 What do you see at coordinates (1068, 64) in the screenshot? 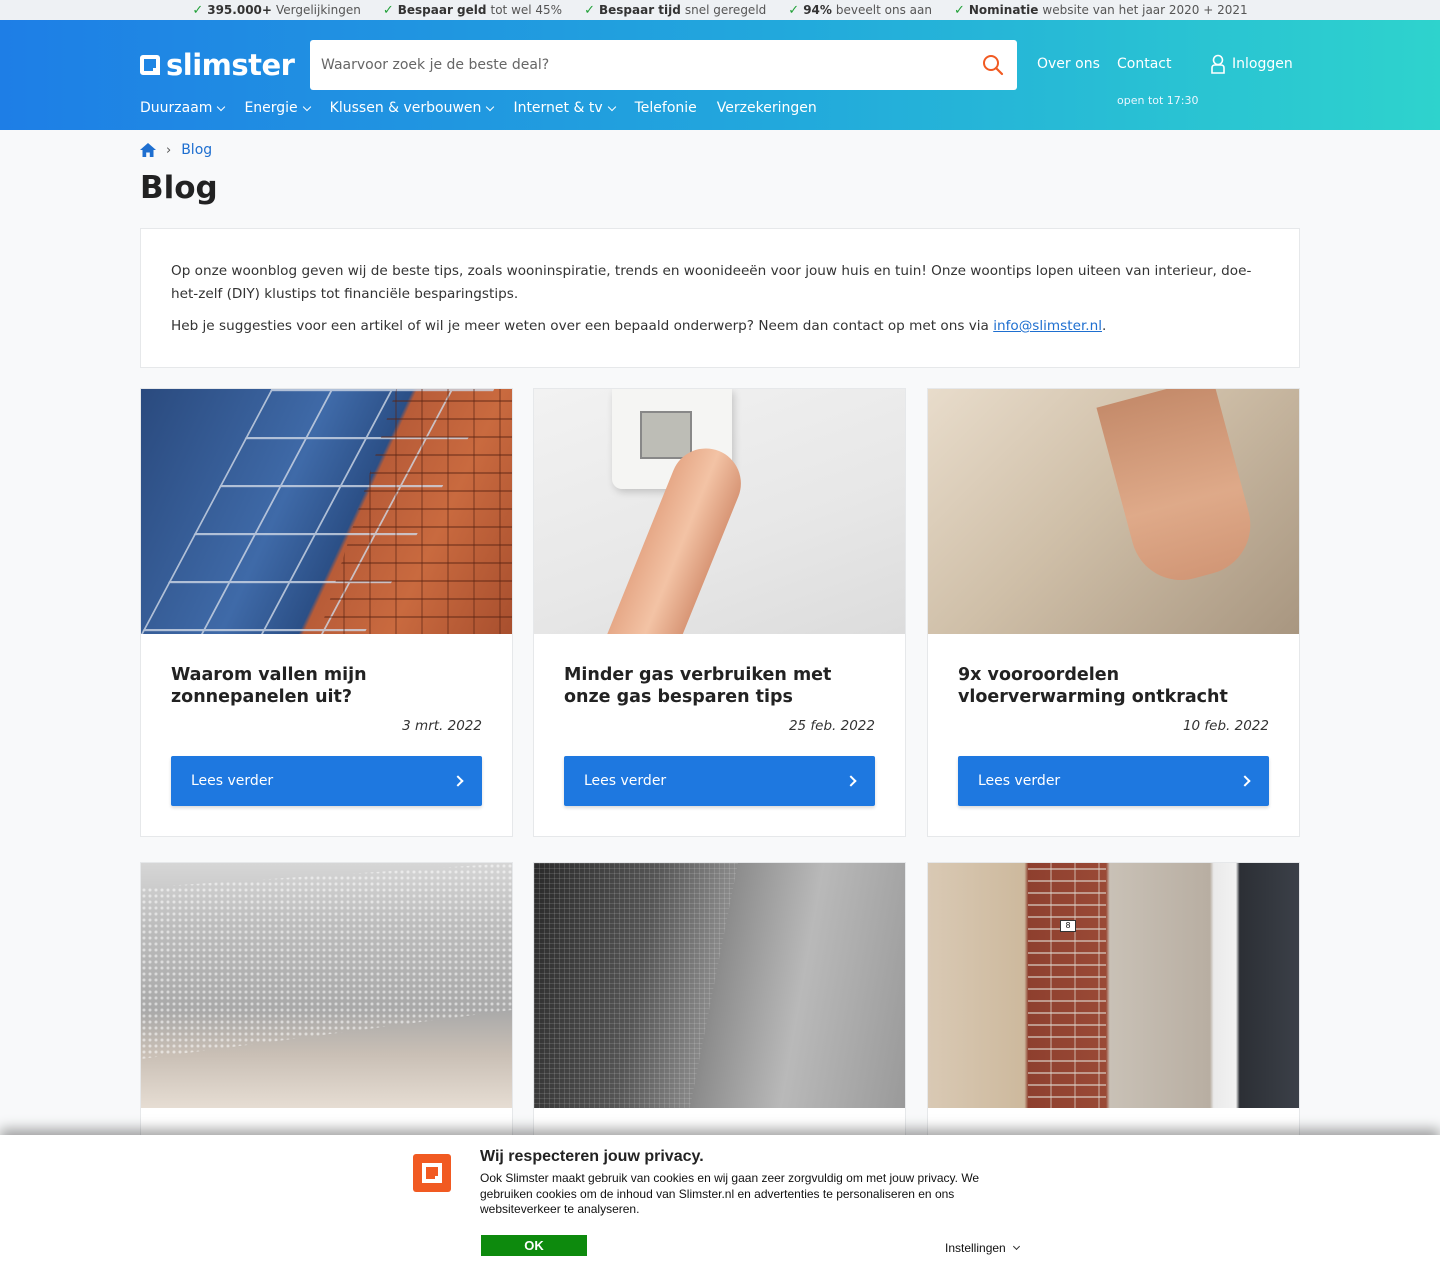
I see `over-ons-link: Over ons` at bounding box center [1068, 64].